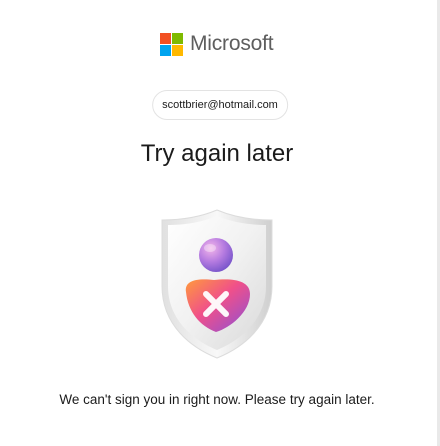 The height and width of the screenshot is (446, 440). I want to click on identity-pill: scottbrier@hotmail.com, so click(220, 105).